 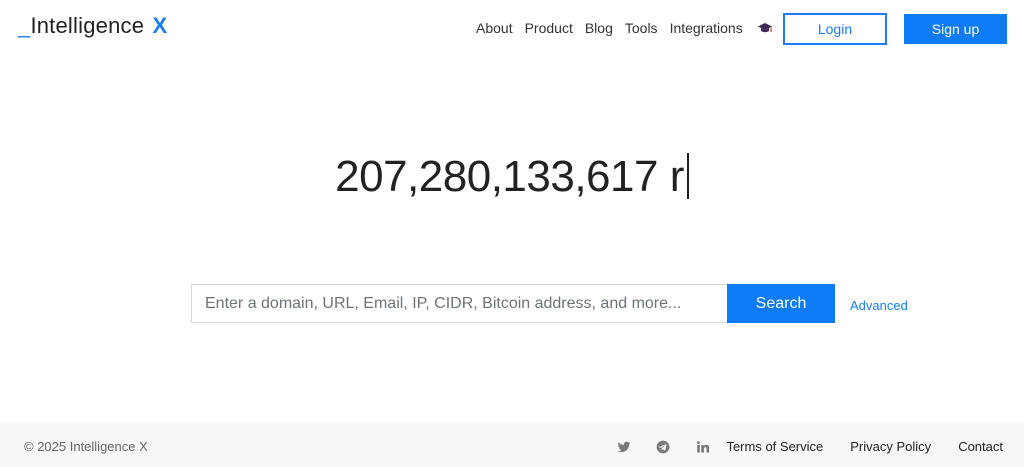 I want to click on footer-links: Terms of Service Privacy Policy Contact, so click(x=851, y=446).